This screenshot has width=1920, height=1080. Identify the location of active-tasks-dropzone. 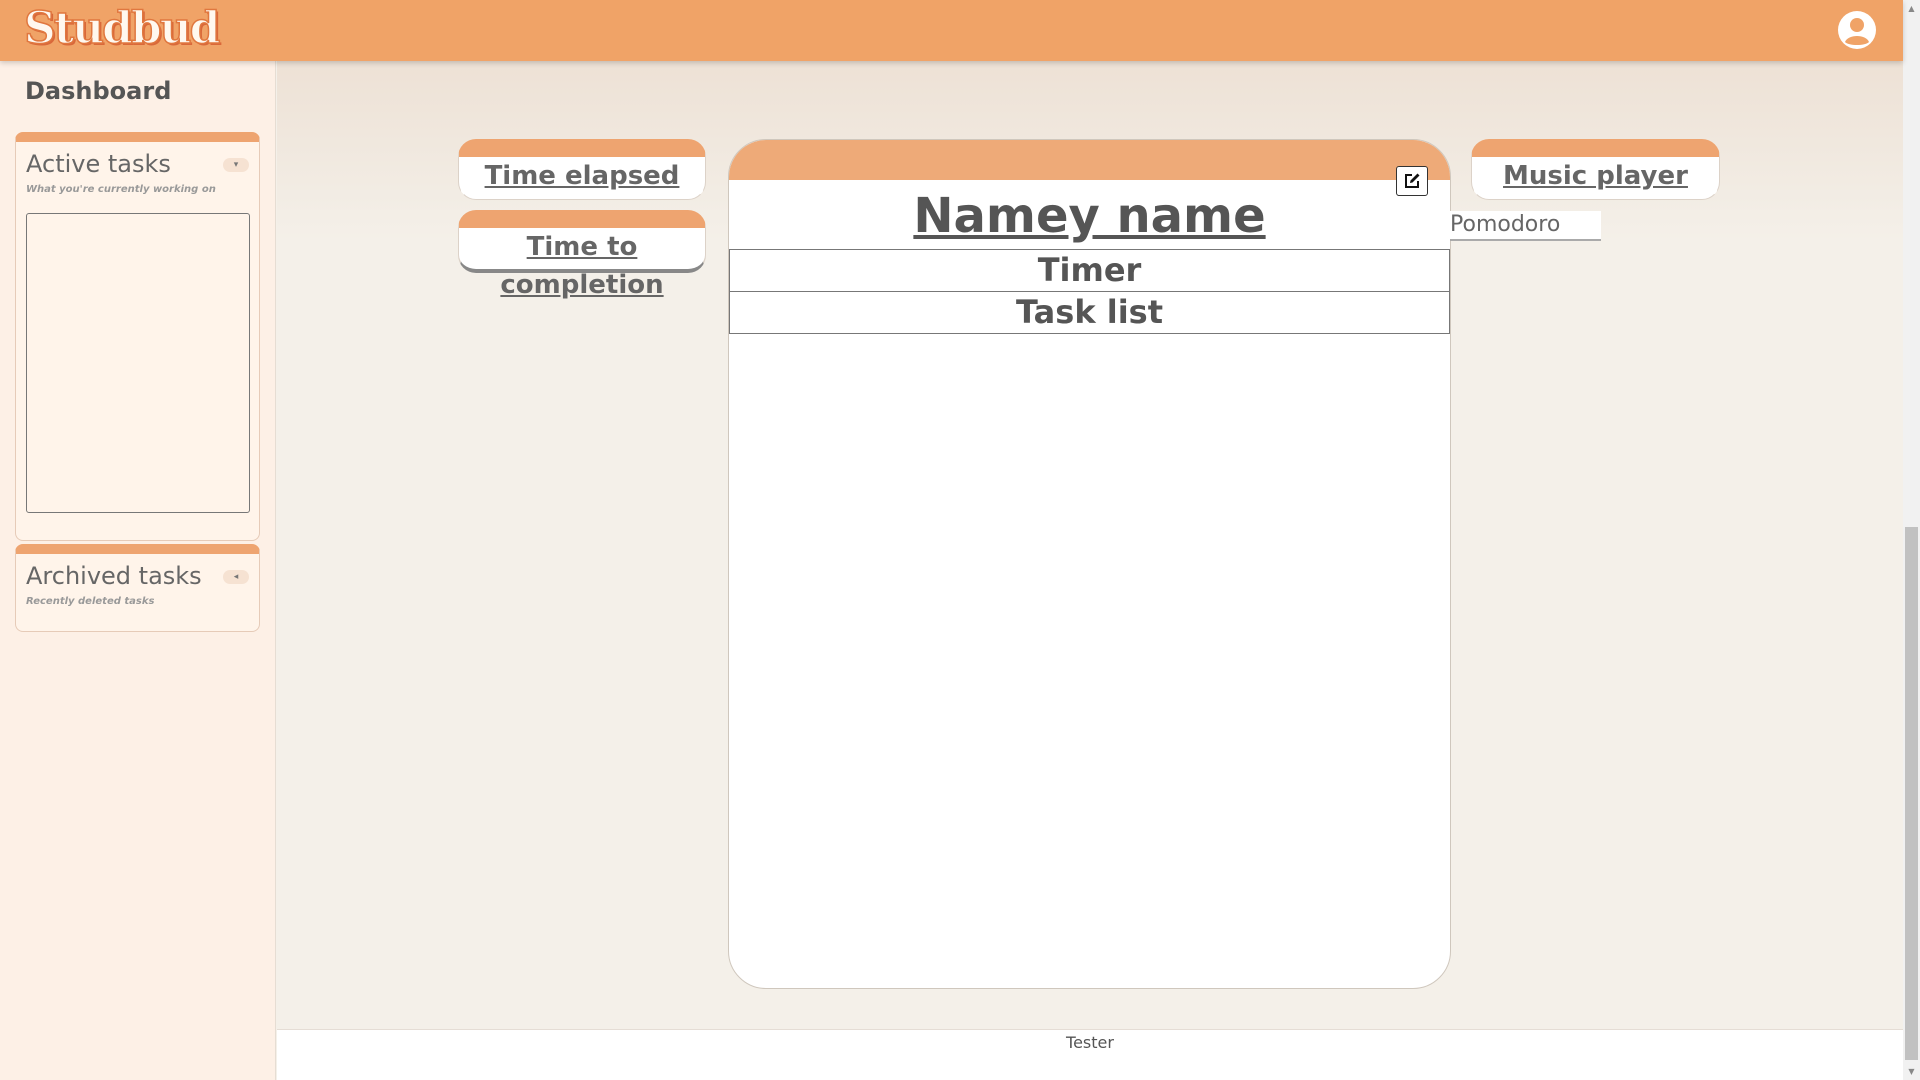
(138, 363).